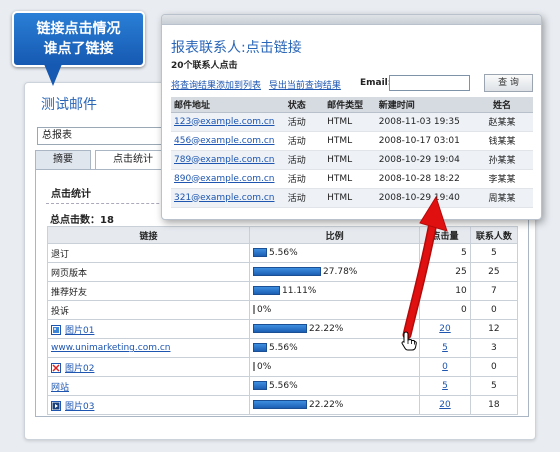 Image resolution: width=560 pixels, height=452 pixels. I want to click on contact-email-link-cell: 321@example.com.cn, so click(228, 198).